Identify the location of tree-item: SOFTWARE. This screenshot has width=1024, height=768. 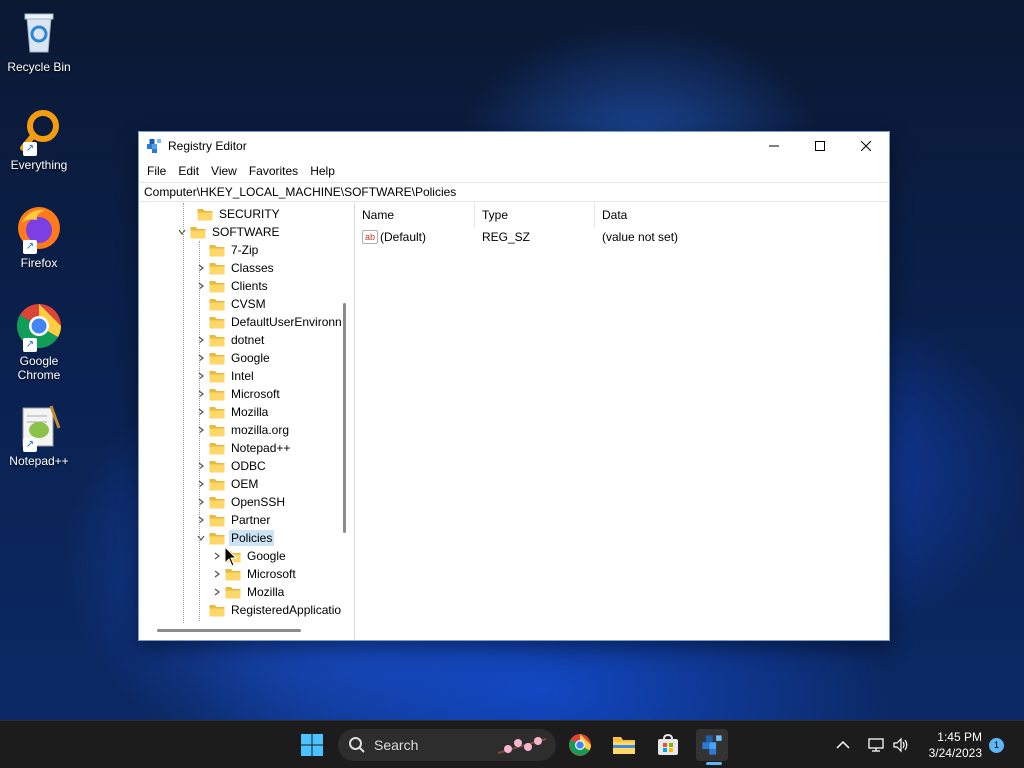
(229, 232).